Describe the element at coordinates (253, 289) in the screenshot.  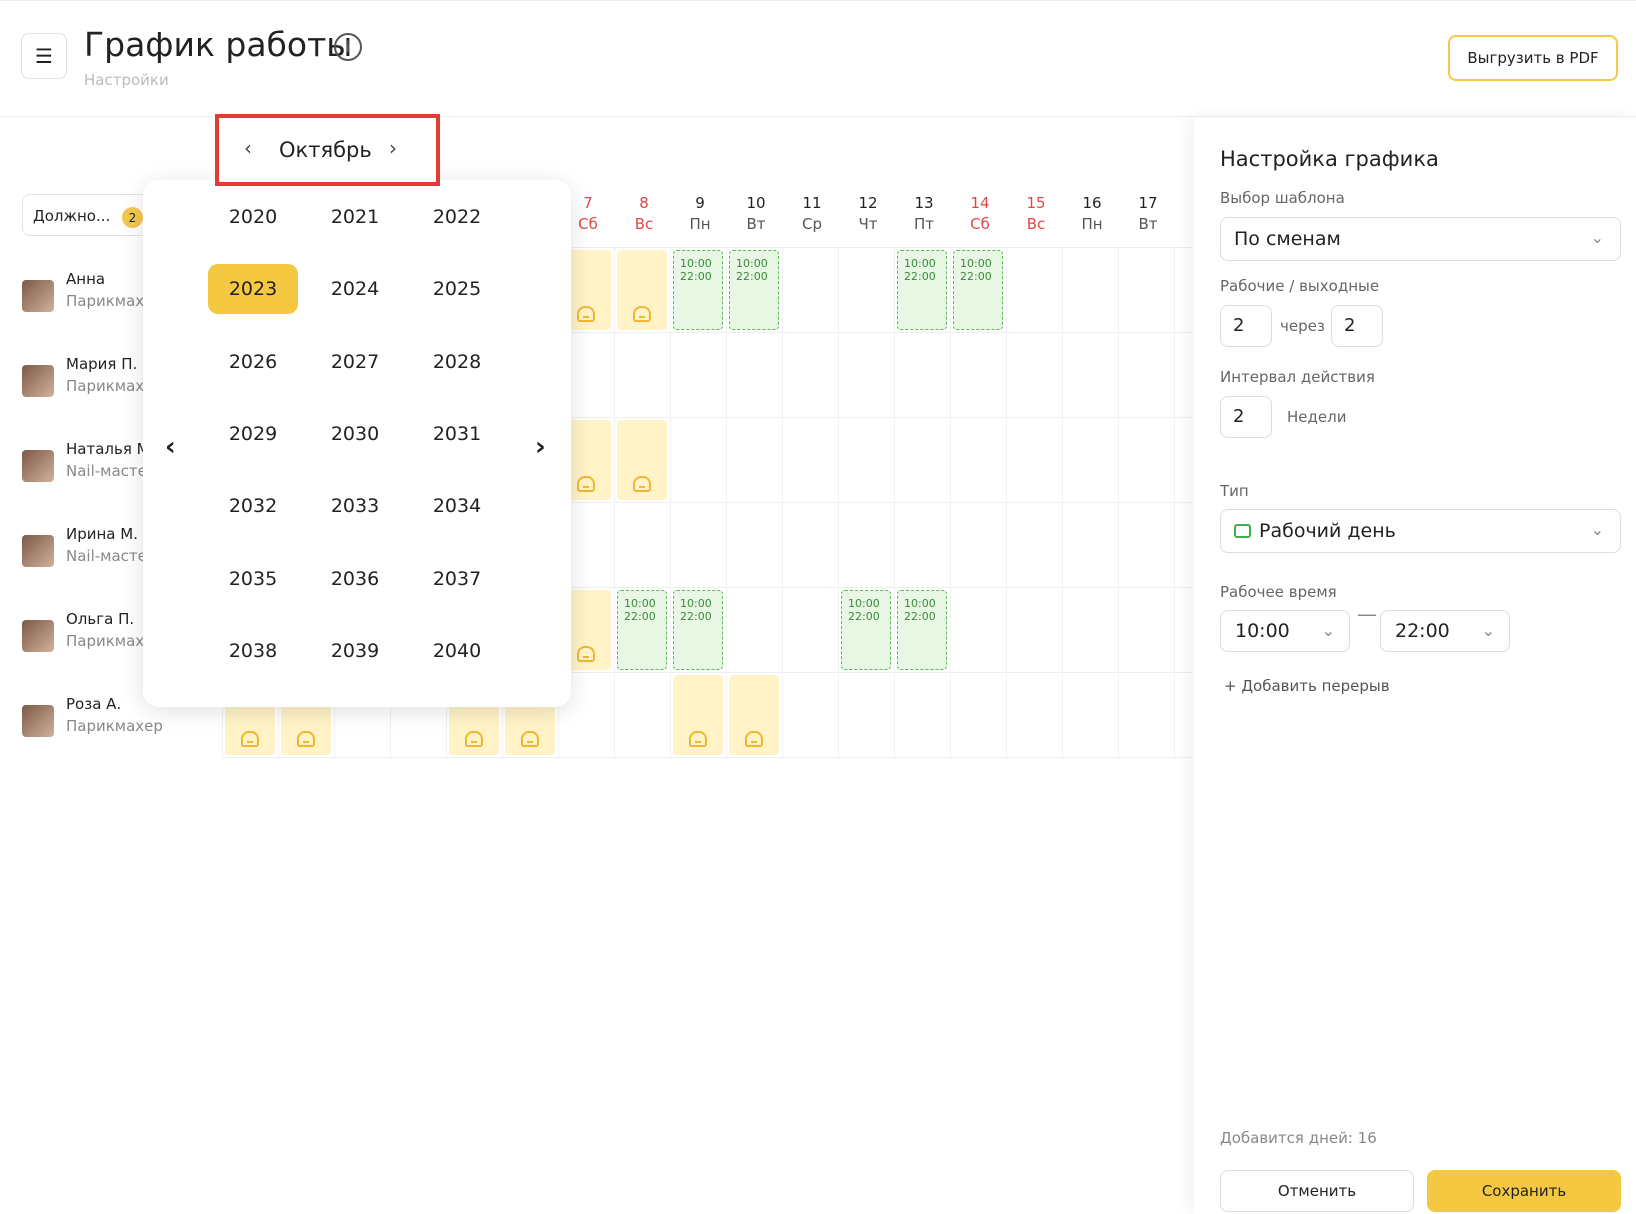
I see `year-option: 2023` at that location.